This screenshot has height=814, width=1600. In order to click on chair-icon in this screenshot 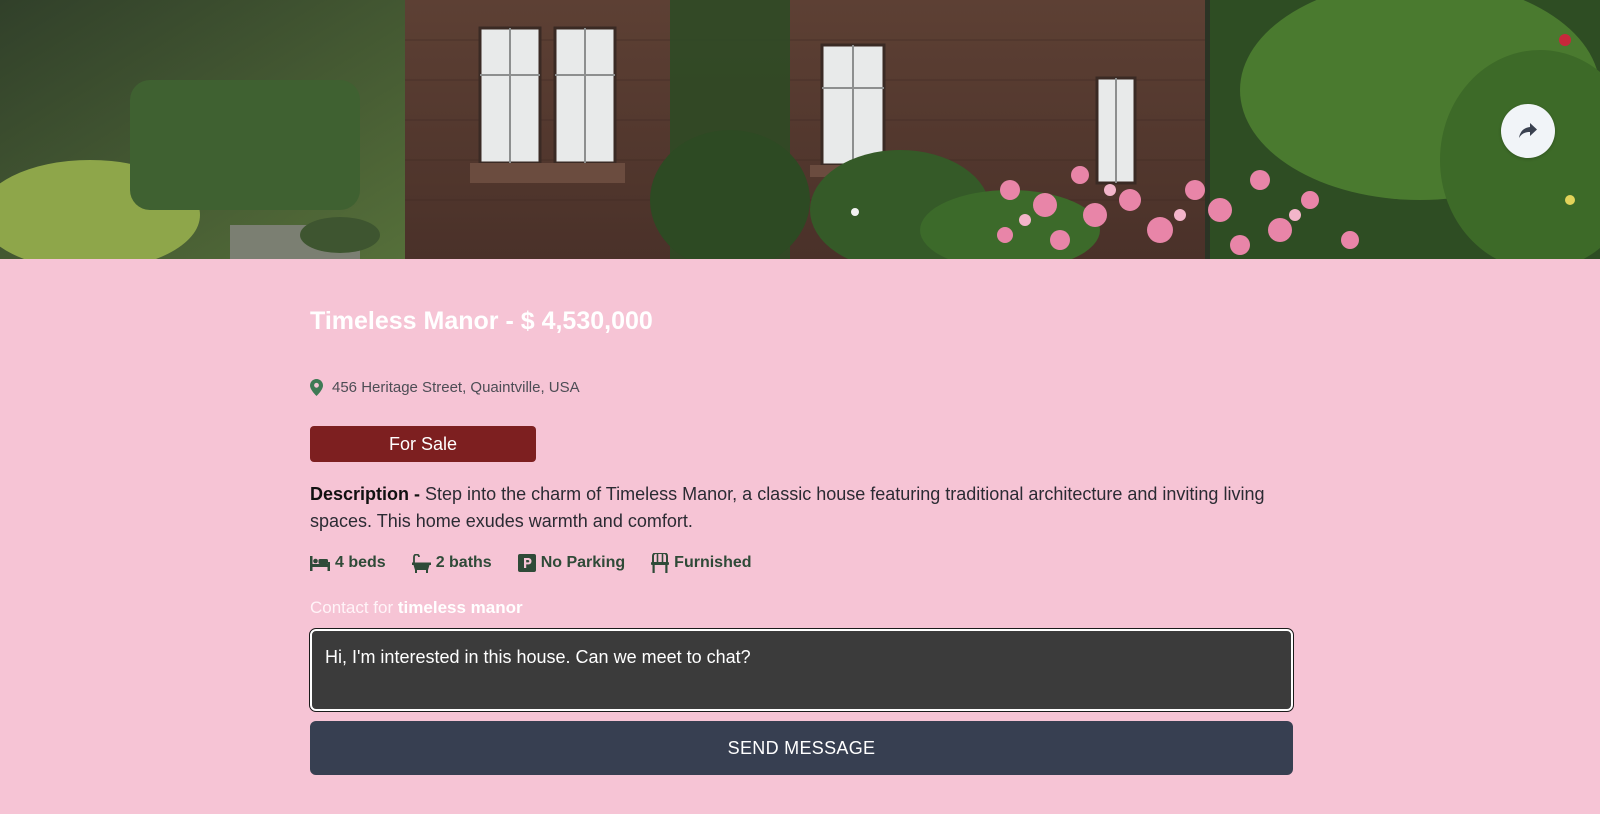, I will do `click(660, 563)`.